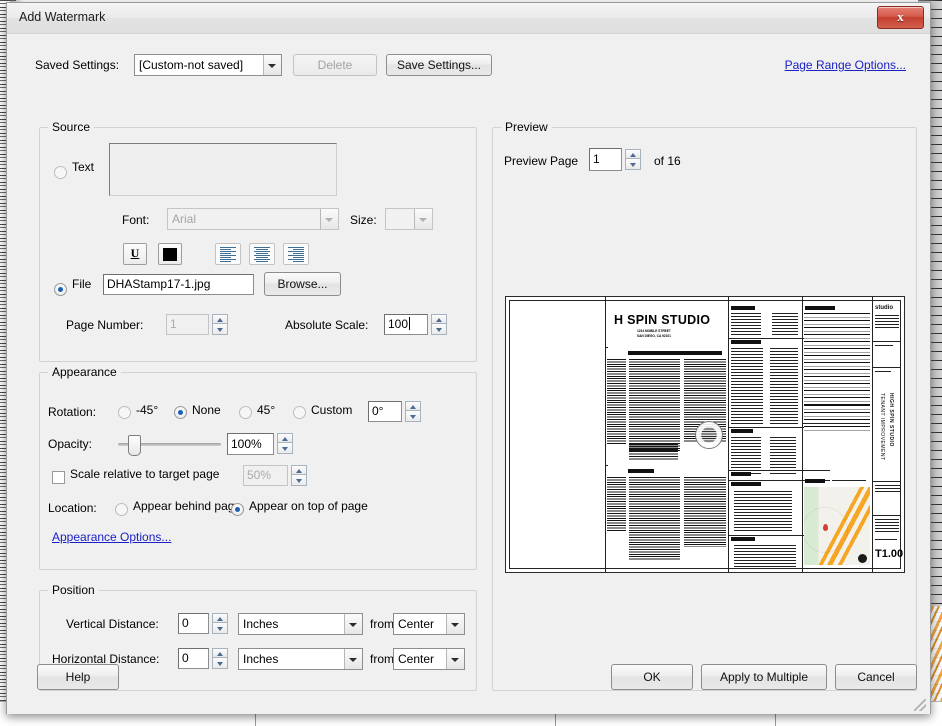 This screenshot has height=726, width=942. What do you see at coordinates (332, 410) in the screenshot?
I see `rotation-custom-label: Custom` at bounding box center [332, 410].